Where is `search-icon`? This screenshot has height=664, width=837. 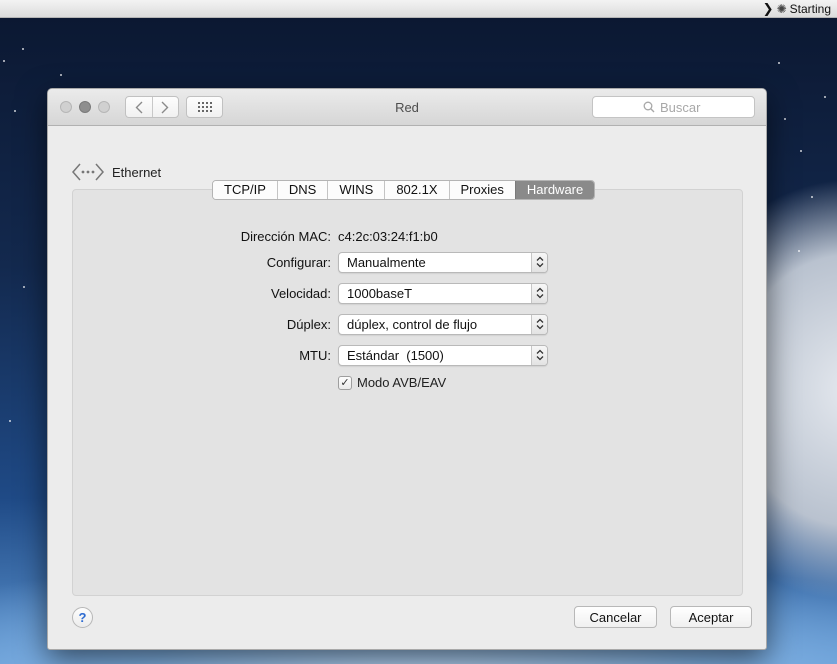
search-icon is located at coordinates (649, 107).